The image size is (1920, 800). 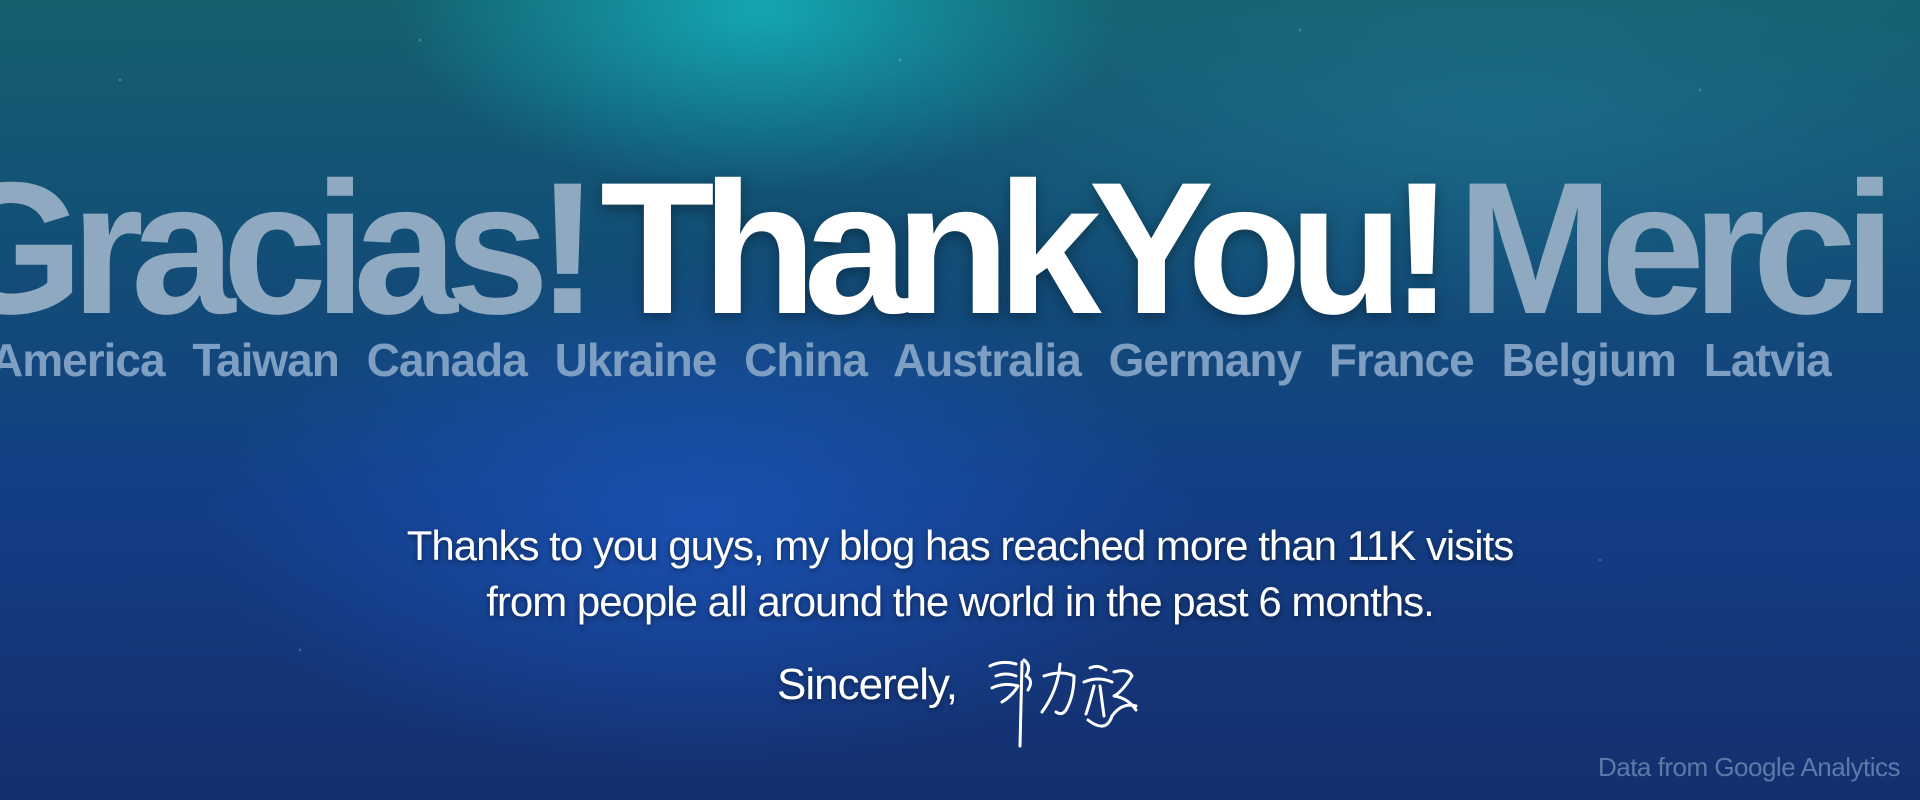 What do you see at coordinates (987, 360) in the screenshot?
I see `country-name: Australia` at bounding box center [987, 360].